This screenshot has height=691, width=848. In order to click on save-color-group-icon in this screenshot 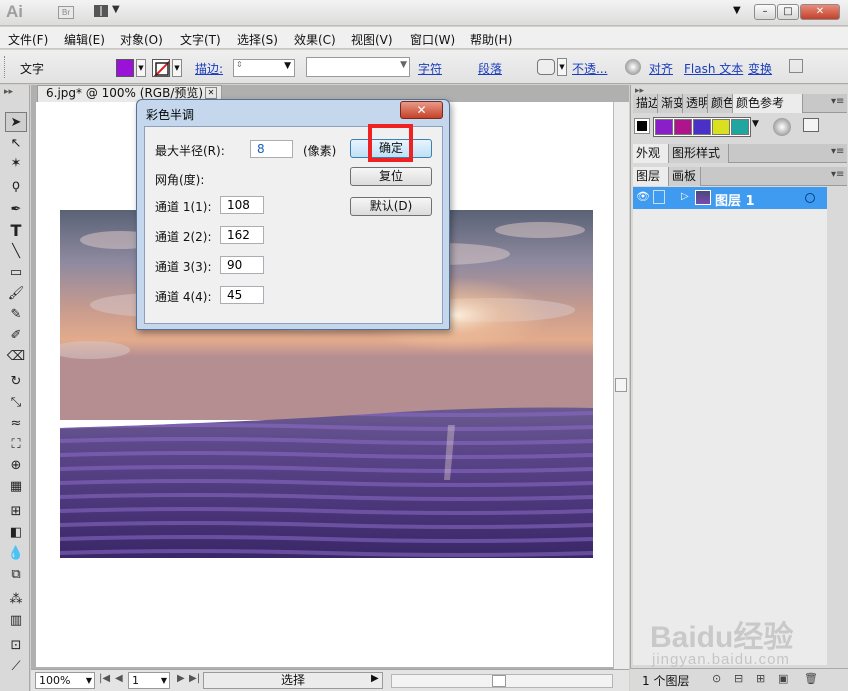, I will do `click(811, 125)`.